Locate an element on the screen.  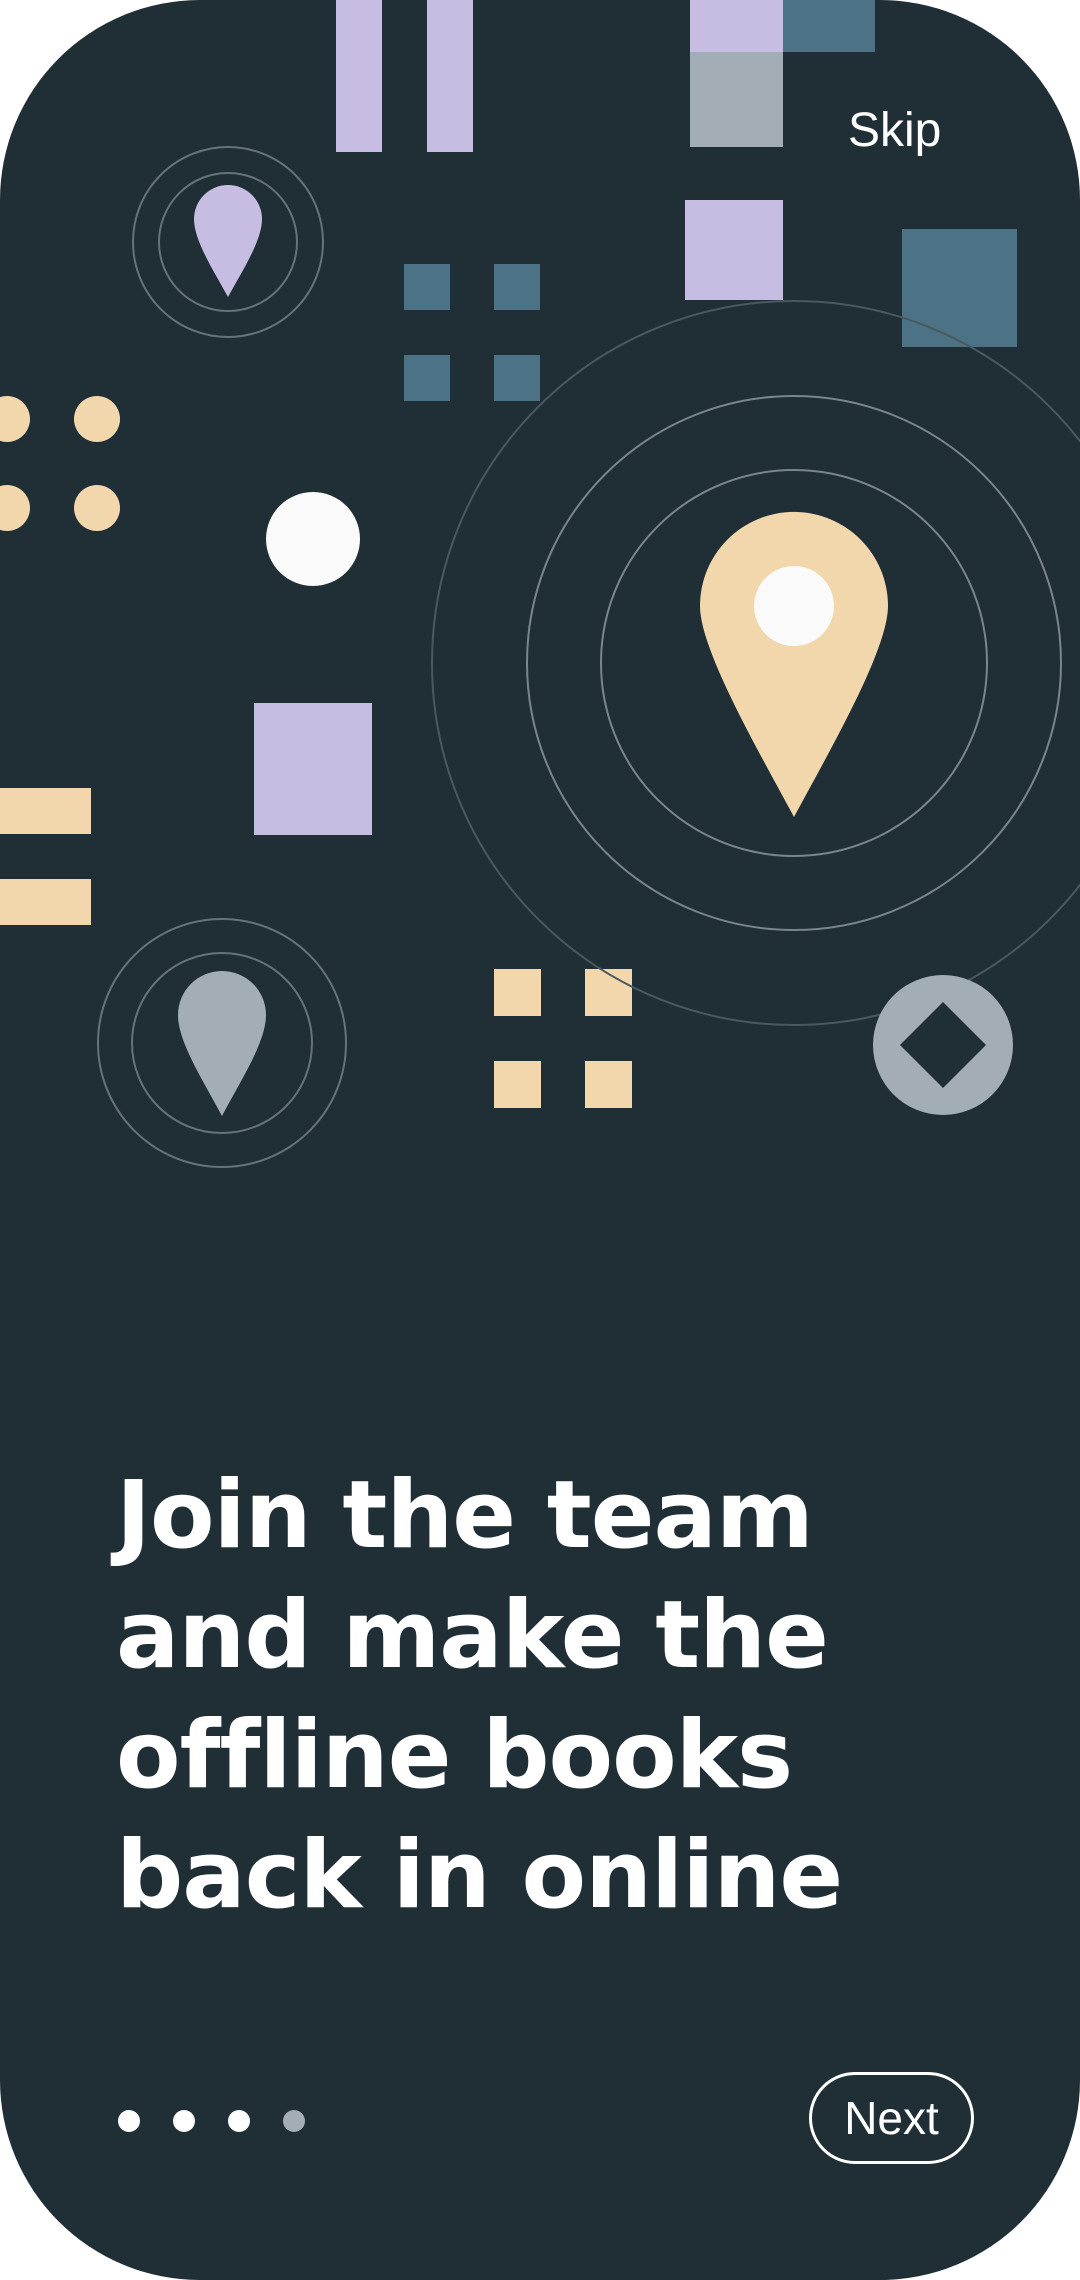
headline-line: offline books is located at coordinates (454, 1755).